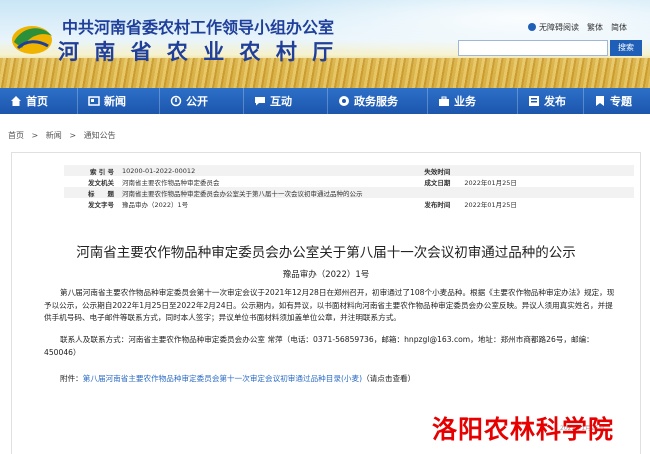  What do you see at coordinates (91, 170) in the screenshot?
I see `meta-index-label: 索 引 号` at bounding box center [91, 170].